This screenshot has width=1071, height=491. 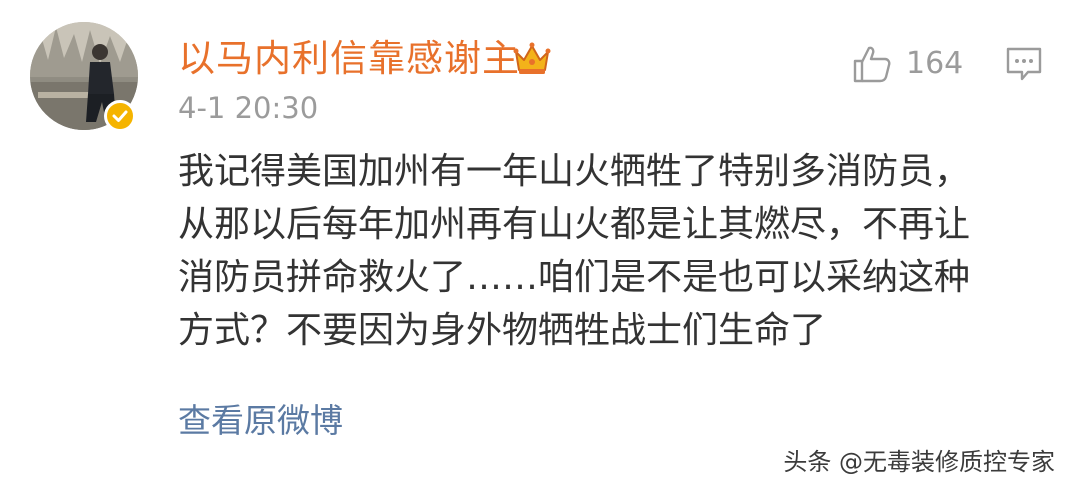 I want to click on verified-badge-icon, so click(x=120, y=116).